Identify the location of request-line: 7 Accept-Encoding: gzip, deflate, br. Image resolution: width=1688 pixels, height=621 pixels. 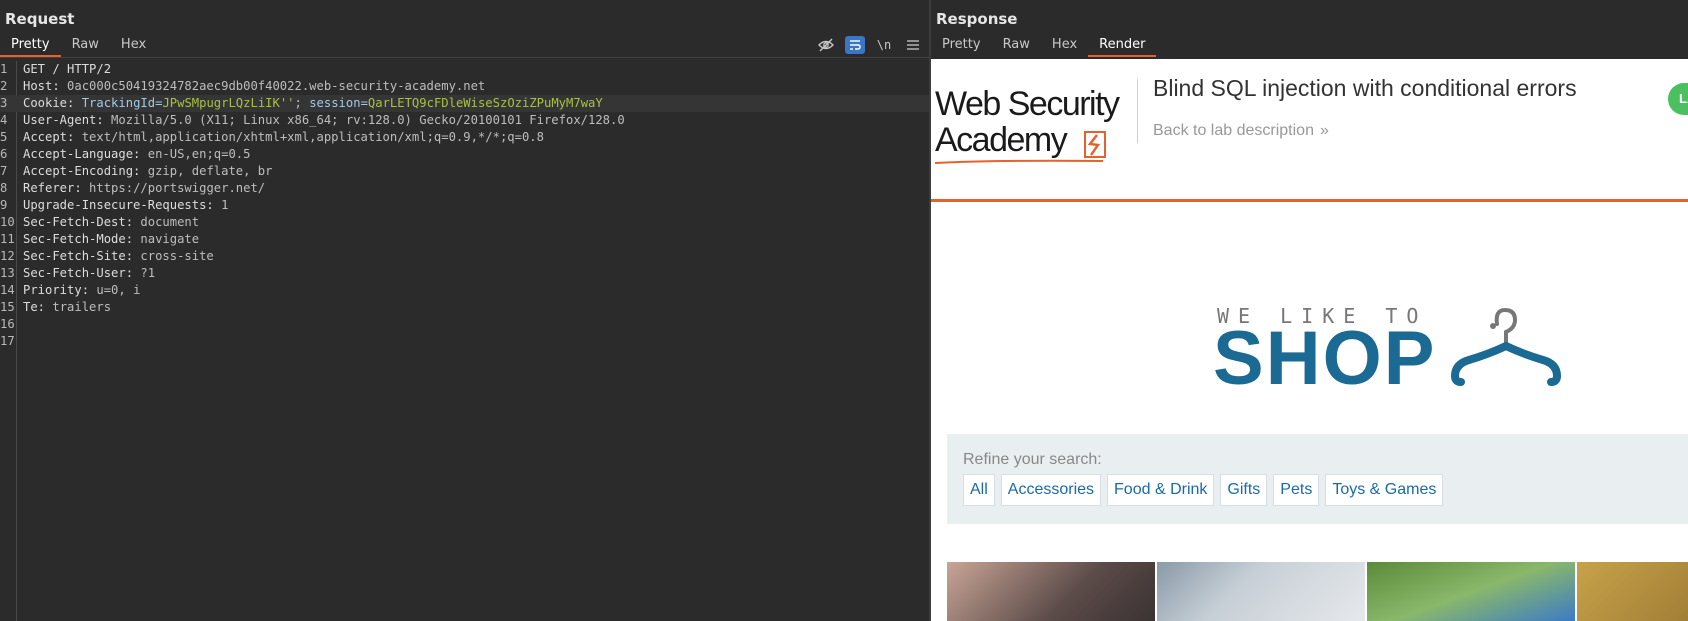
(464, 171).